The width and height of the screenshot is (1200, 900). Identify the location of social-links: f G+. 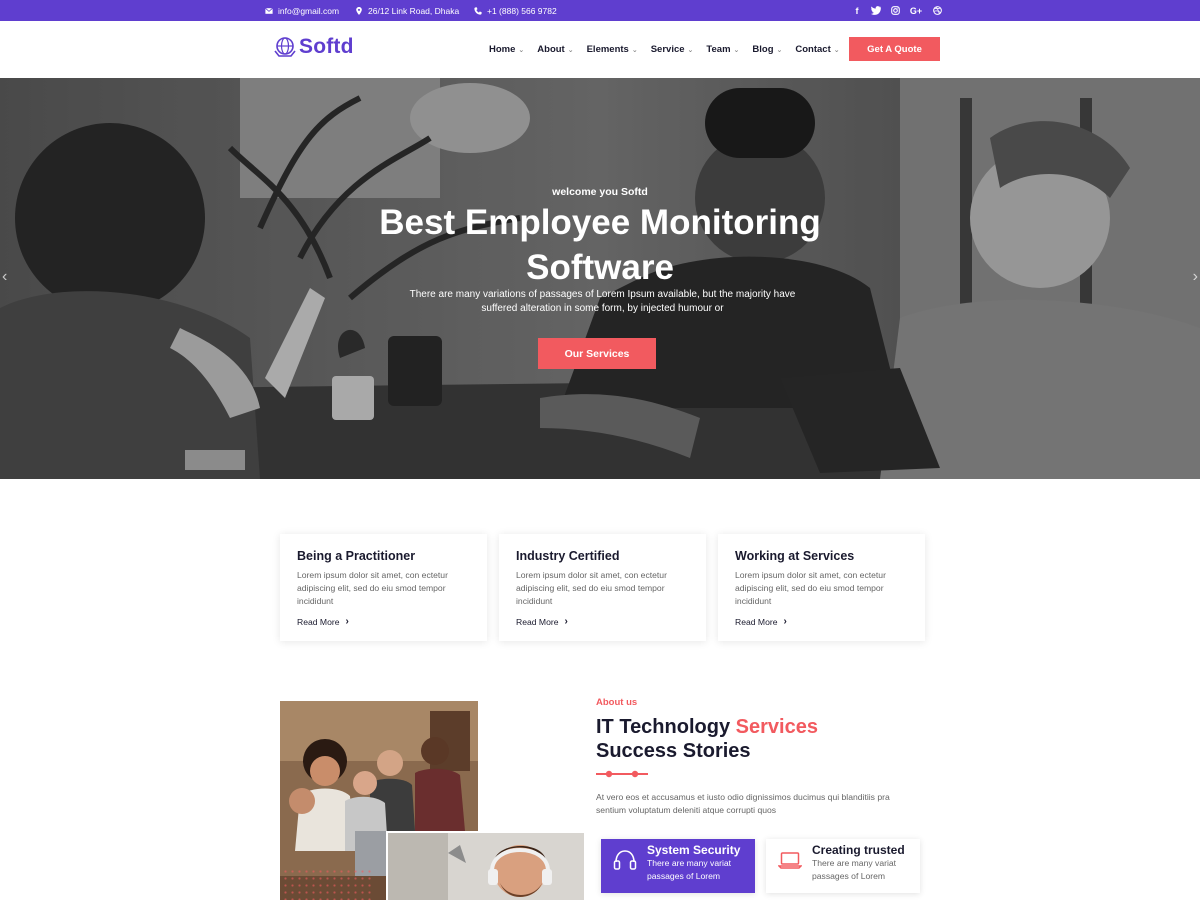
(897, 10).